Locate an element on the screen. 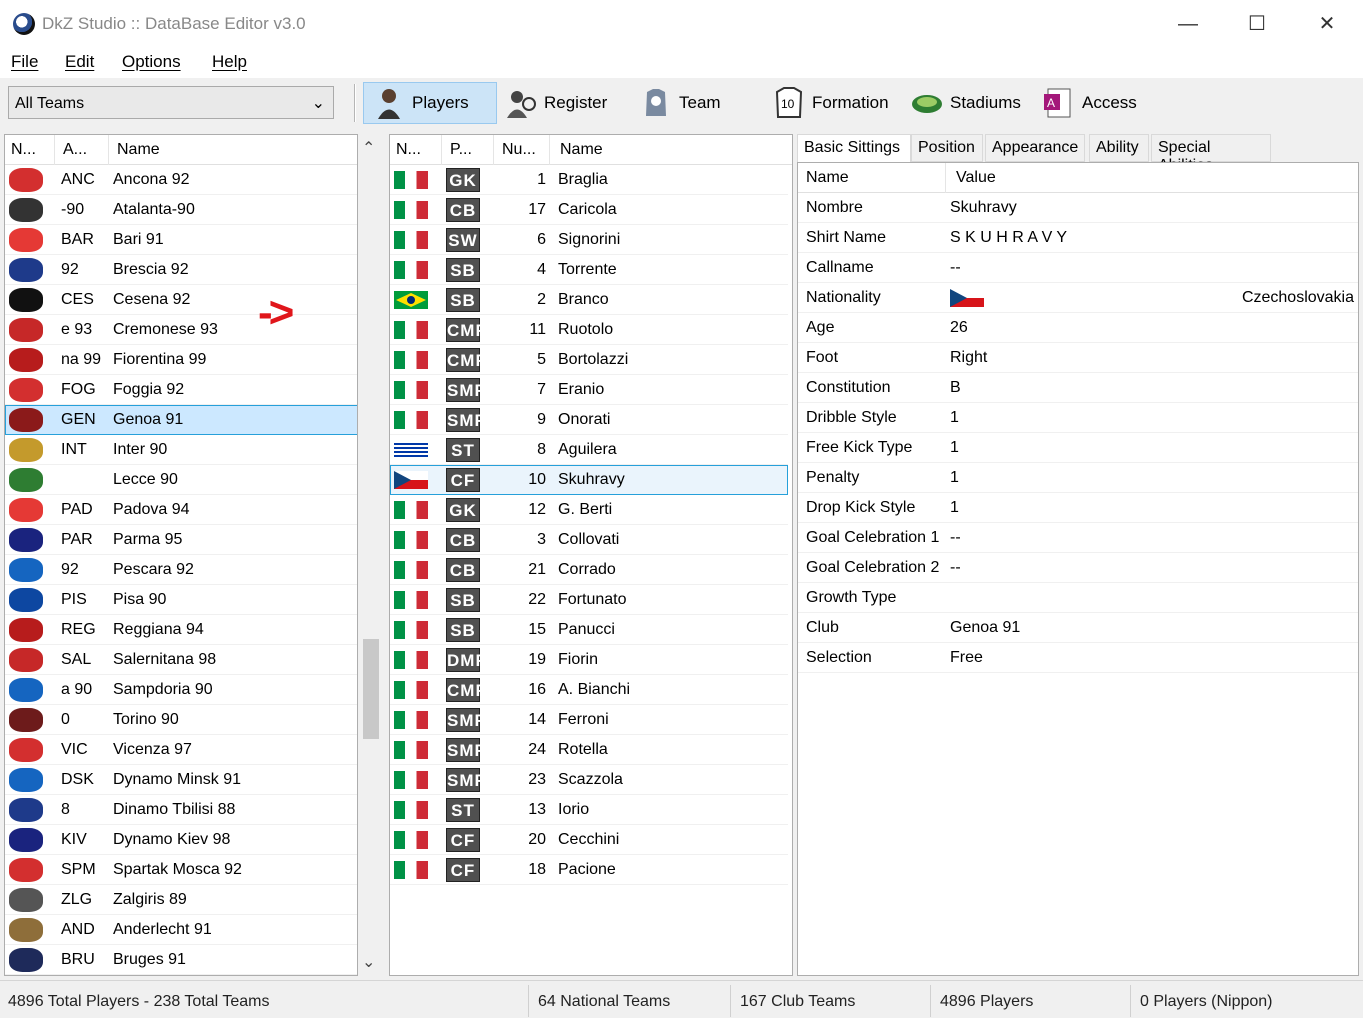 This screenshot has height=1018, width=1363. team-row: BAR Bari 91 is located at coordinates (181, 240).